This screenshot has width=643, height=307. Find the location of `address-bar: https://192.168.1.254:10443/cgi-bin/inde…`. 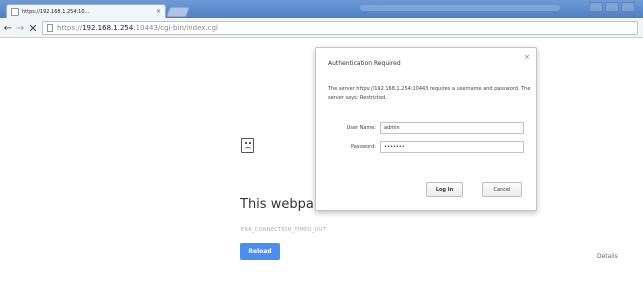

address-bar: https://192.168.1.254:10443/cgi-bin/inde… is located at coordinates (340, 28).